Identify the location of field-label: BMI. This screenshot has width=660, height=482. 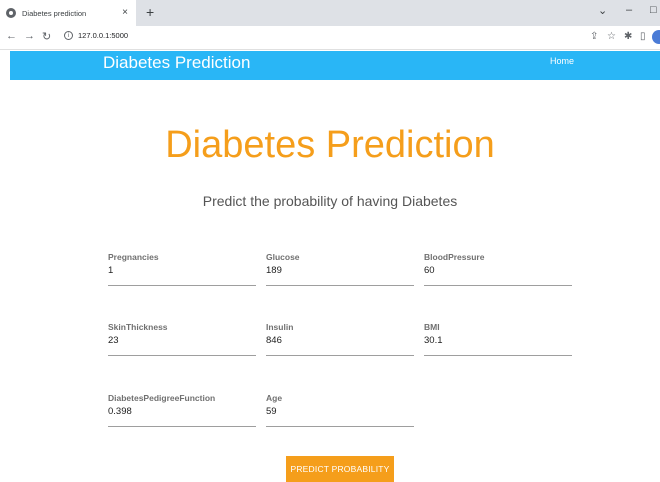
(432, 327).